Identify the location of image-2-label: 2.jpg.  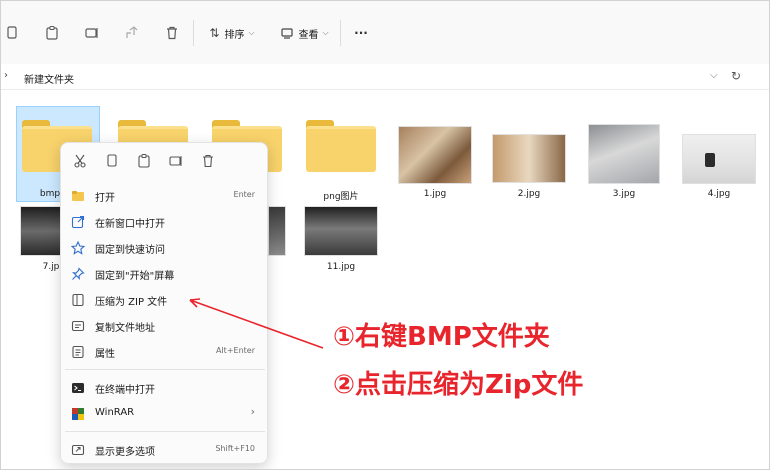
(529, 194).